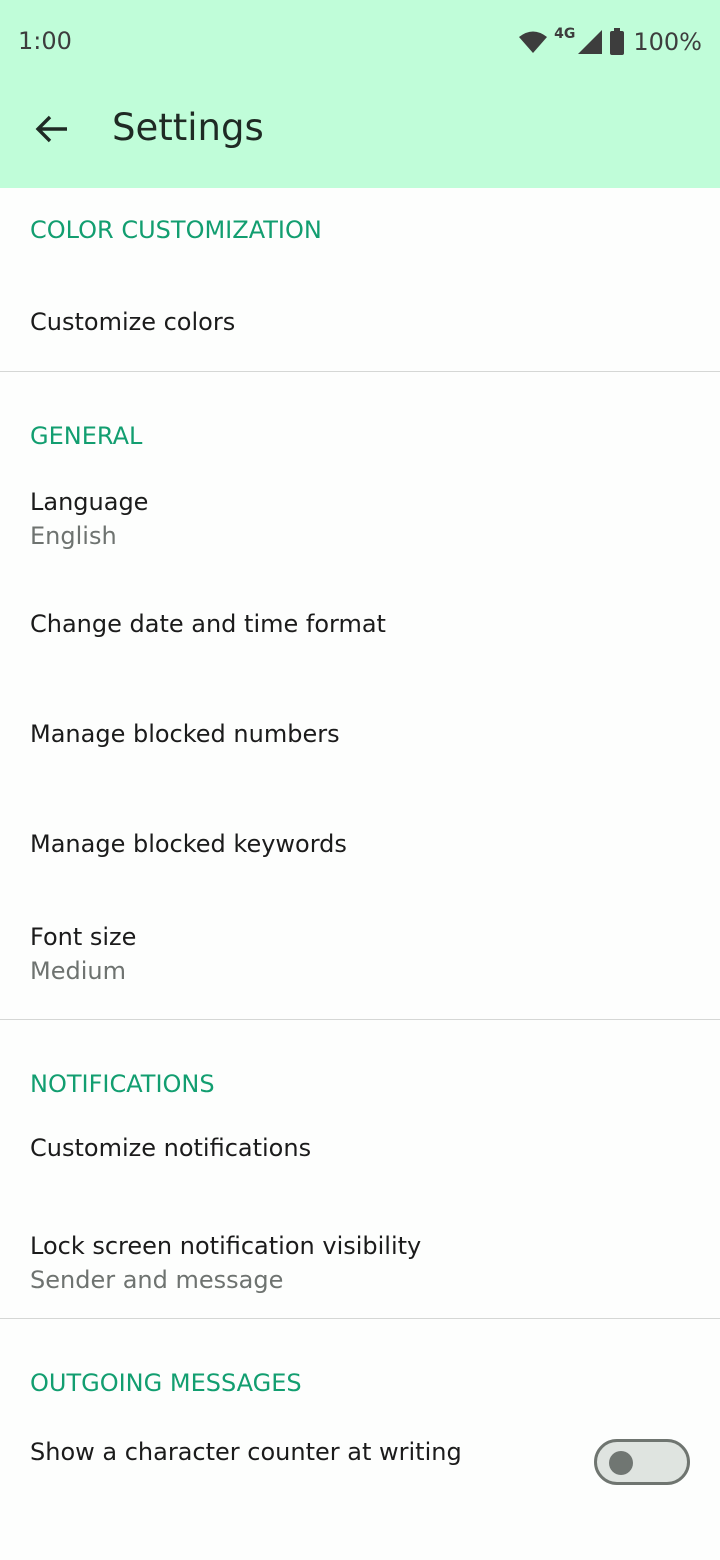  I want to click on setting-value: Medium, so click(78, 971).